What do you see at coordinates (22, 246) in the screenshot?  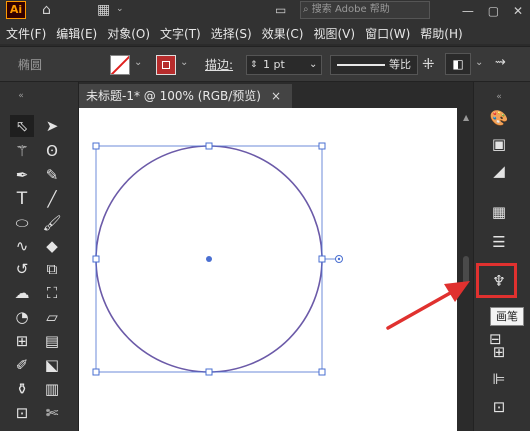 I see `shaper-icon: ∿` at bounding box center [22, 246].